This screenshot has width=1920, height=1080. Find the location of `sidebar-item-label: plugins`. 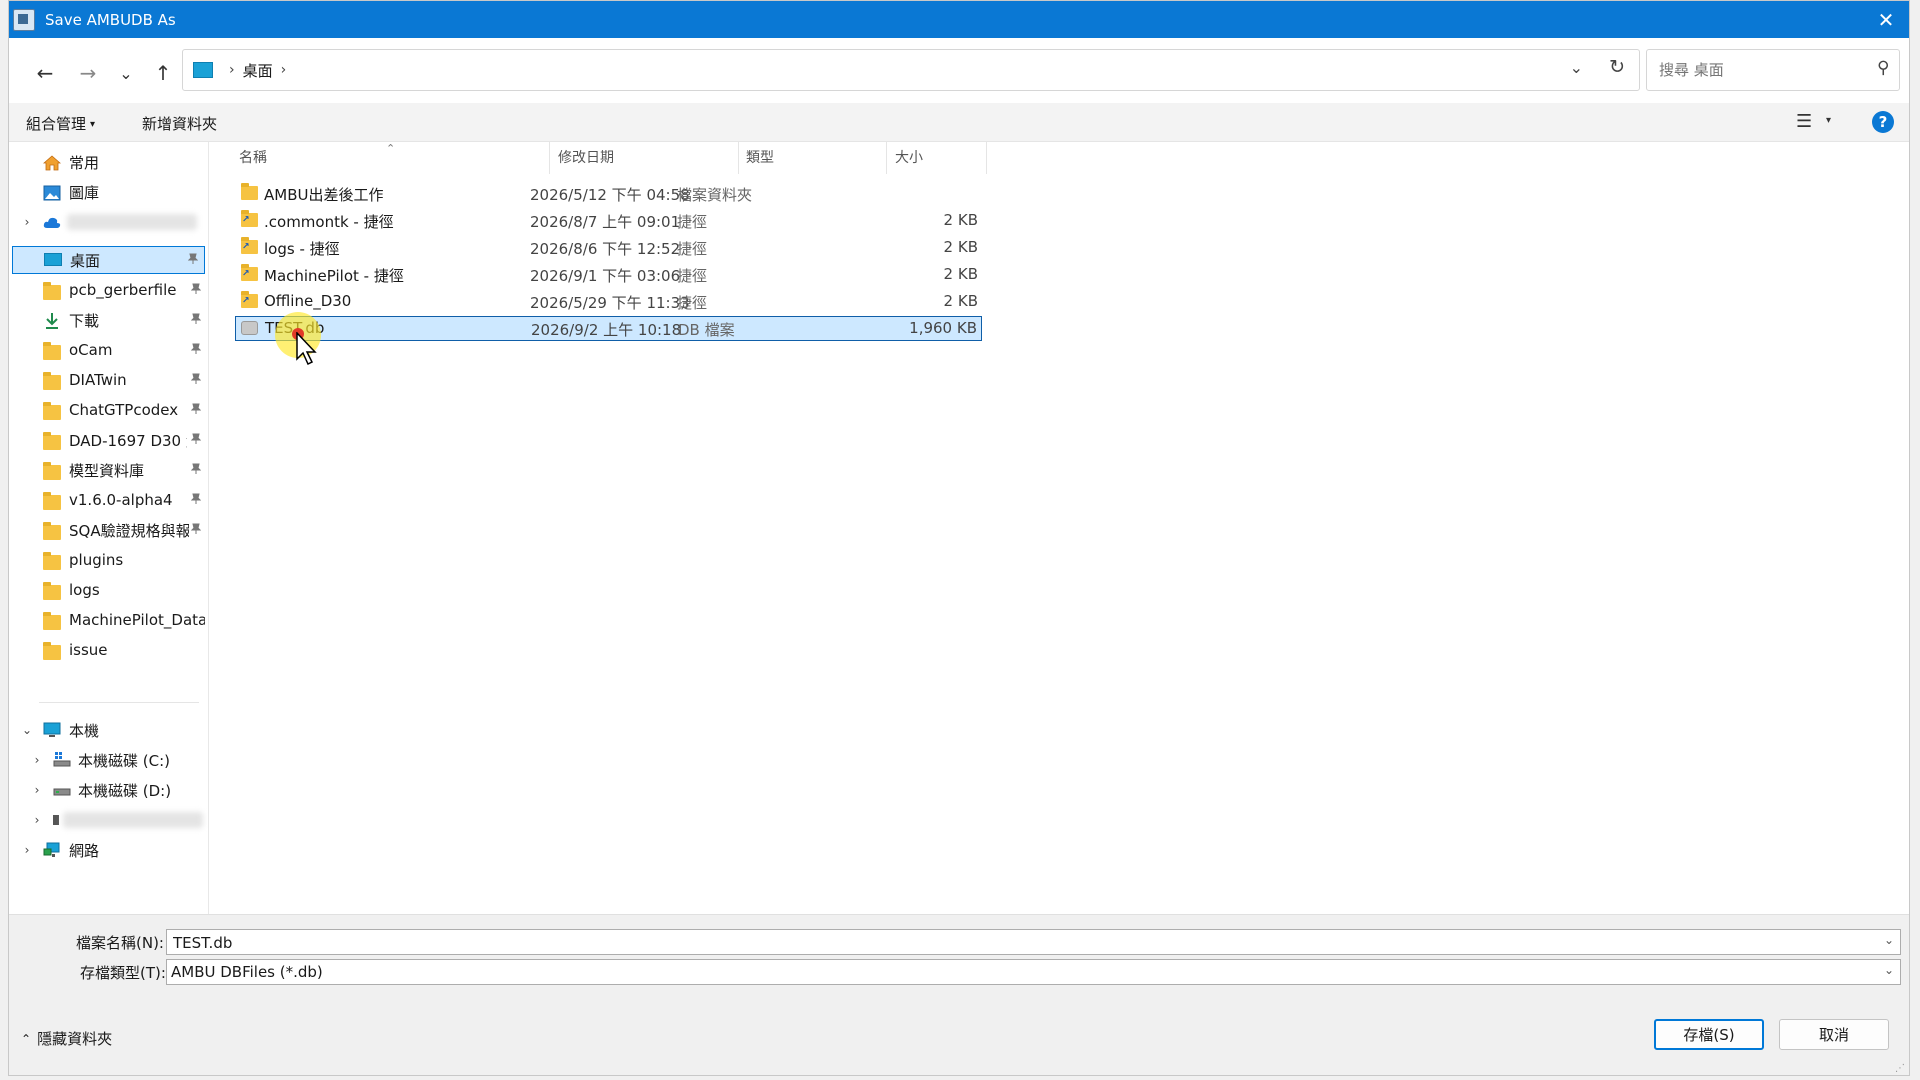

sidebar-item-label: plugins is located at coordinates (96, 560).